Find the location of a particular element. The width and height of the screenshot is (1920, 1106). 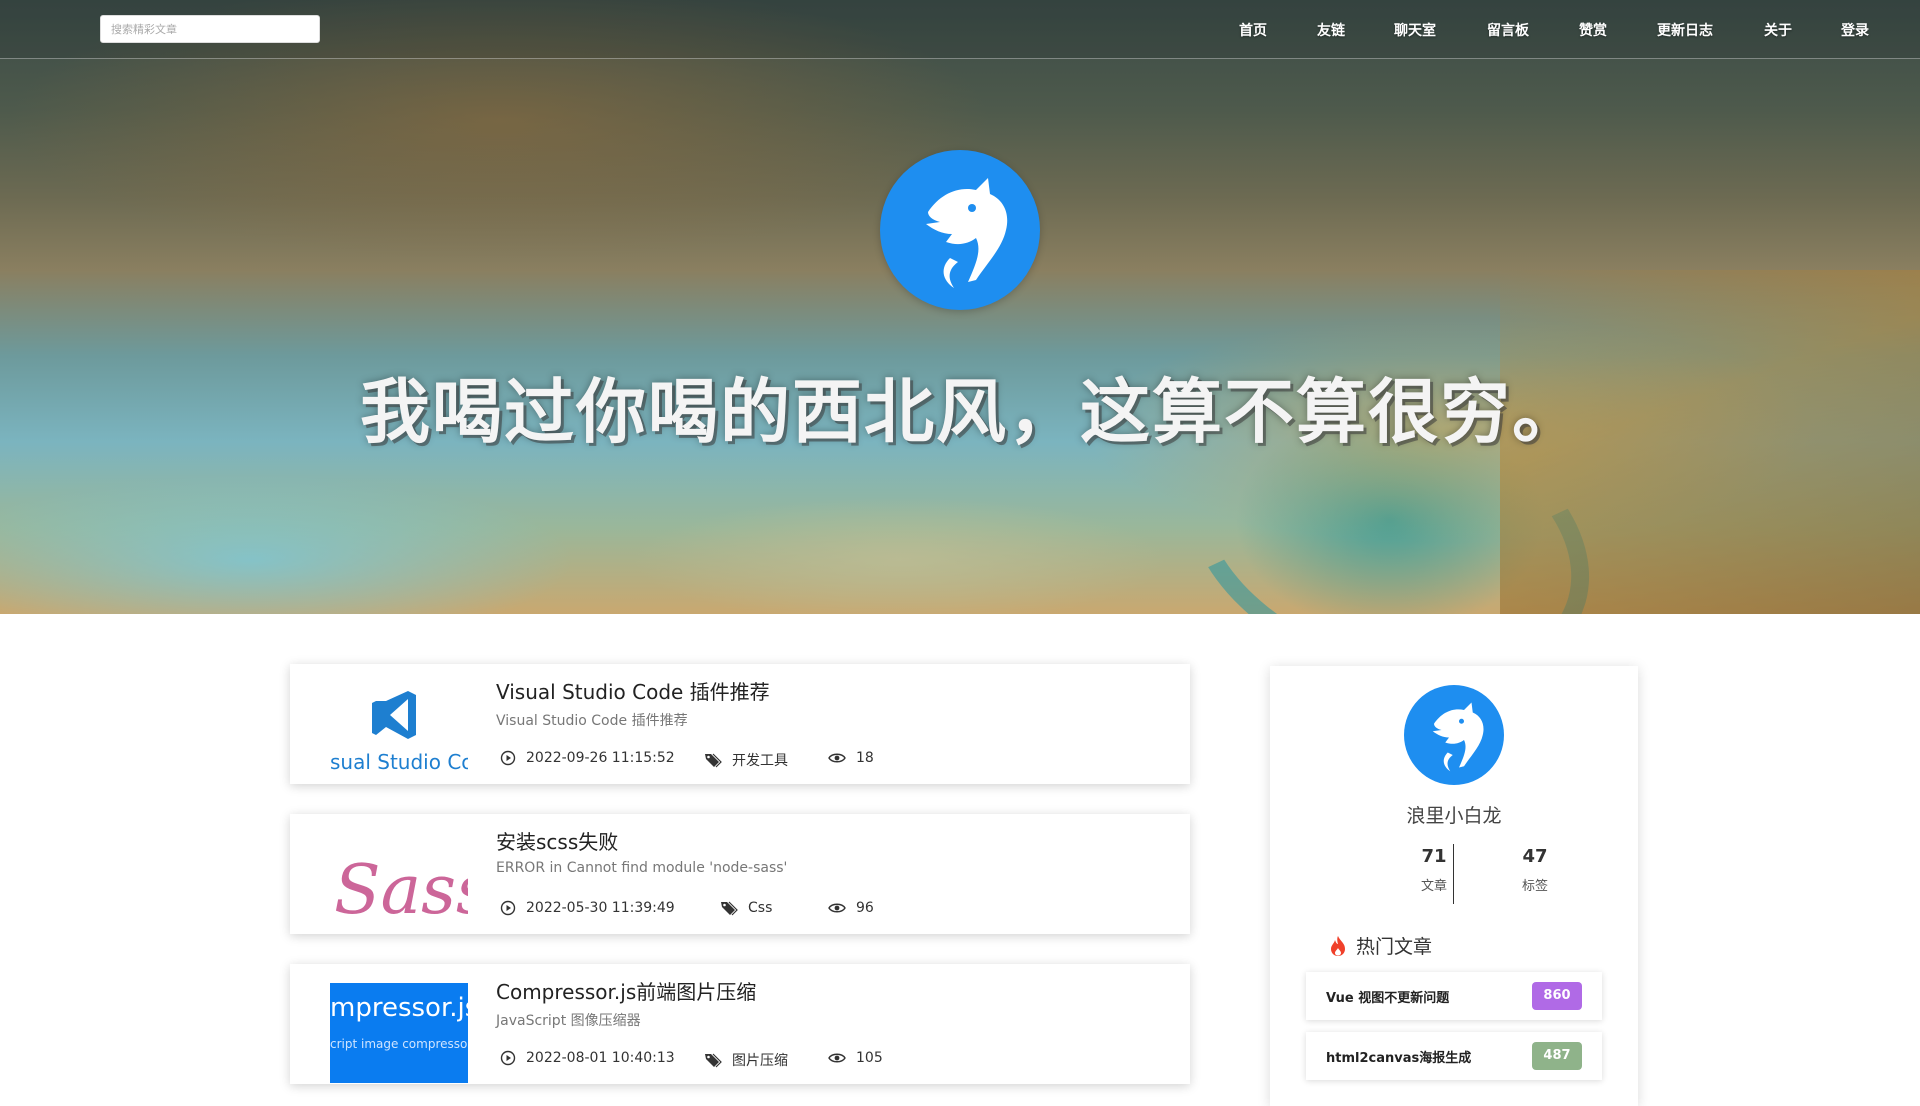

nav-changelog: 更新日志 is located at coordinates (1685, 30).